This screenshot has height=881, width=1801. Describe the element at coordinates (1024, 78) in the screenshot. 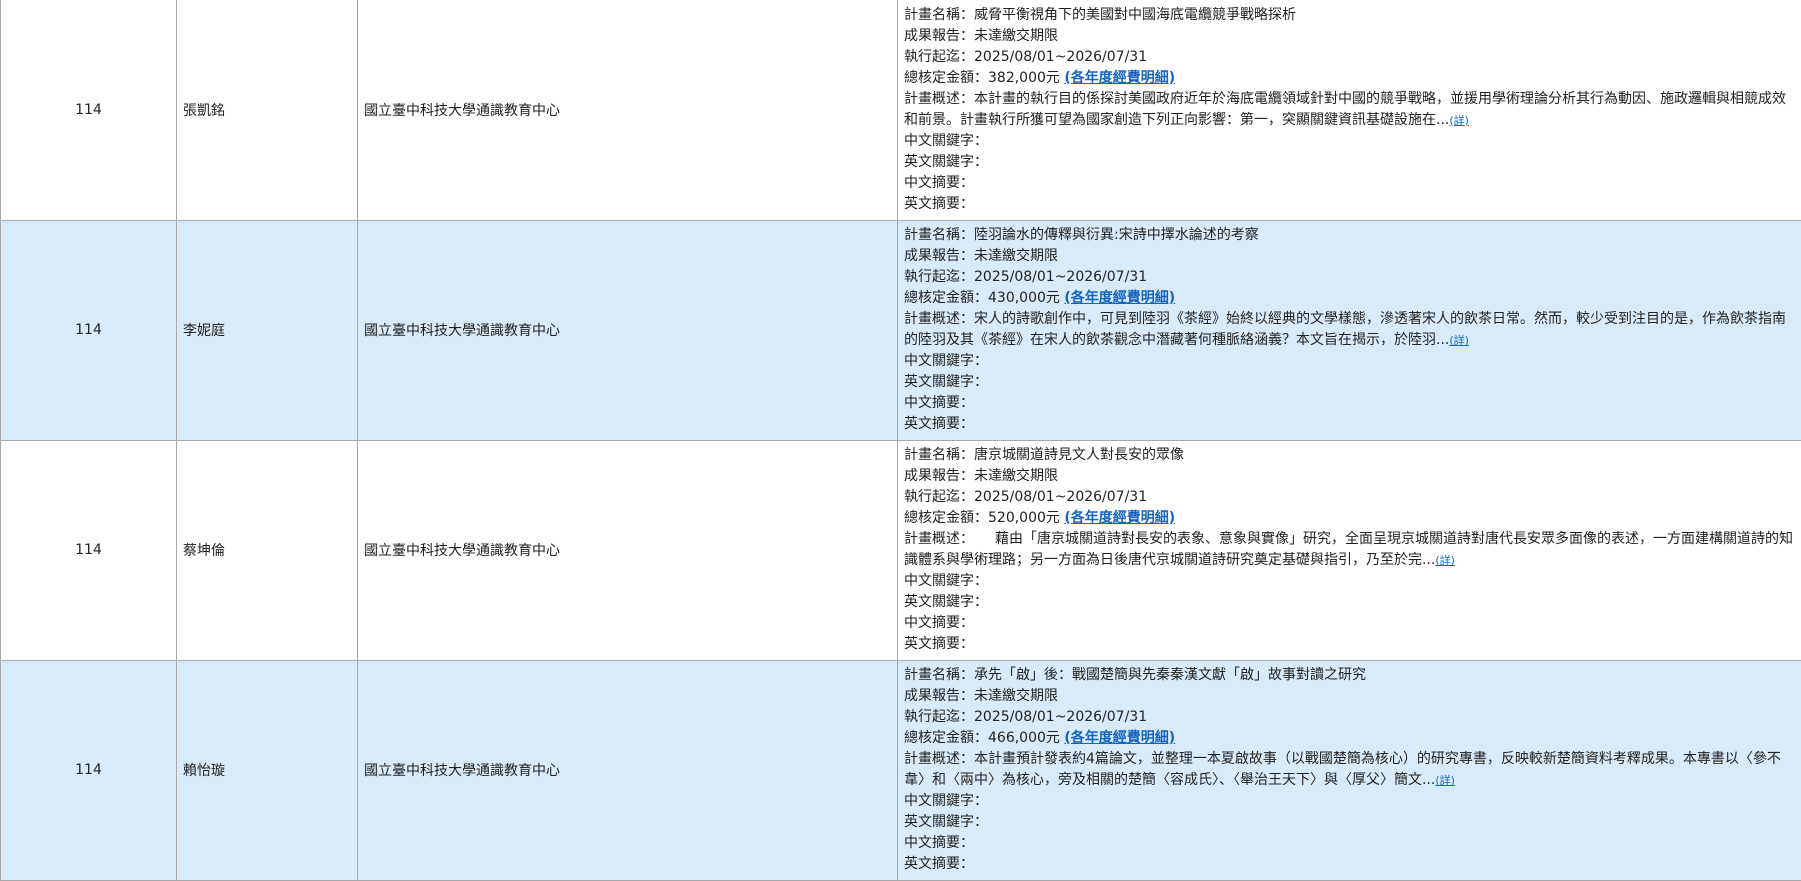

I see `amount-value: 382,000元` at that location.